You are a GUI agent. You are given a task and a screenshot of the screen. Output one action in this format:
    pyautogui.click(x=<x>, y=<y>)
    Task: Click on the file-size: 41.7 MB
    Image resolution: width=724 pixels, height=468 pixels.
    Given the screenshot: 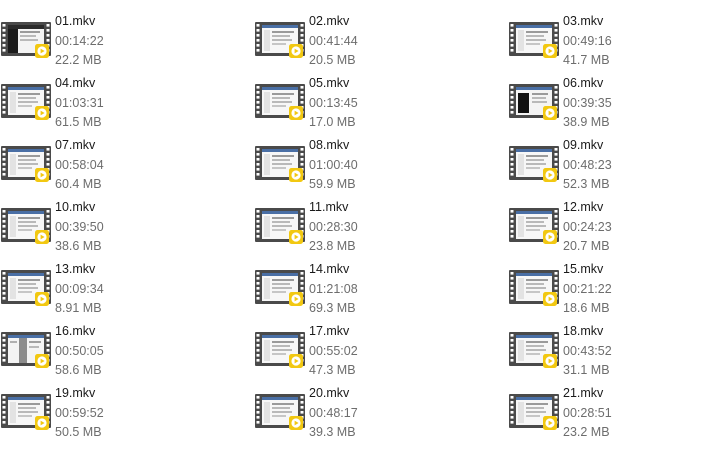 What is the action you would take?
    pyautogui.click(x=586, y=60)
    